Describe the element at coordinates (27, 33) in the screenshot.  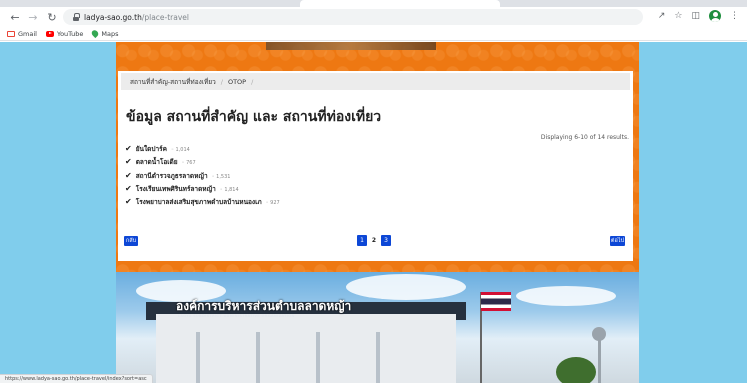
I see `bookmark-label: Gmail` at that location.